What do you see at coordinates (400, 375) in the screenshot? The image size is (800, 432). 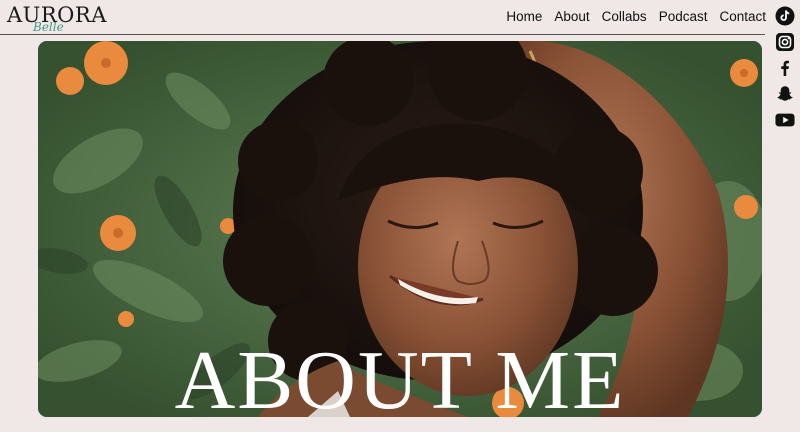 I see `page-title: ABOUT ME` at bounding box center [400, 375].